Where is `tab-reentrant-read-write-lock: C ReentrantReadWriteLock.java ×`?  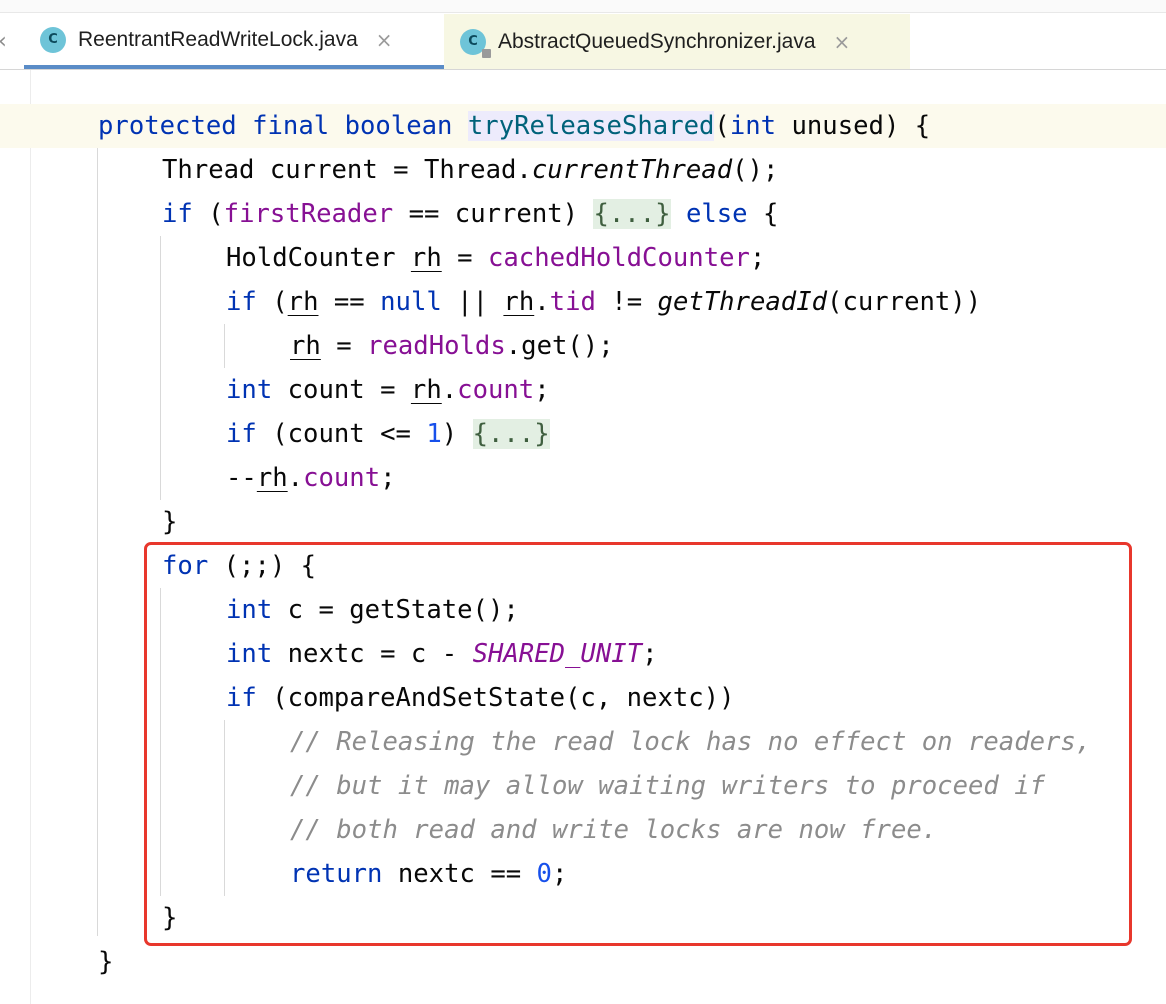
tab-reentrant-read-write-lock: C ReentrantReadWriteLock.java × is located at coordinates (234, 41).